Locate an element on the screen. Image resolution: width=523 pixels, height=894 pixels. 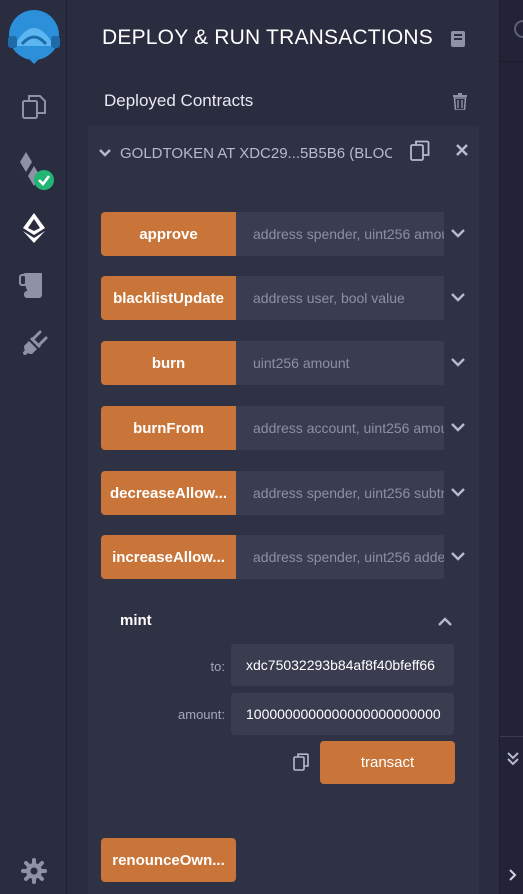
contract-header: GOLDTOKEN AT XDC29...5B5B6 (BLOCKCHAIN) is located at coordinates (283, 152).